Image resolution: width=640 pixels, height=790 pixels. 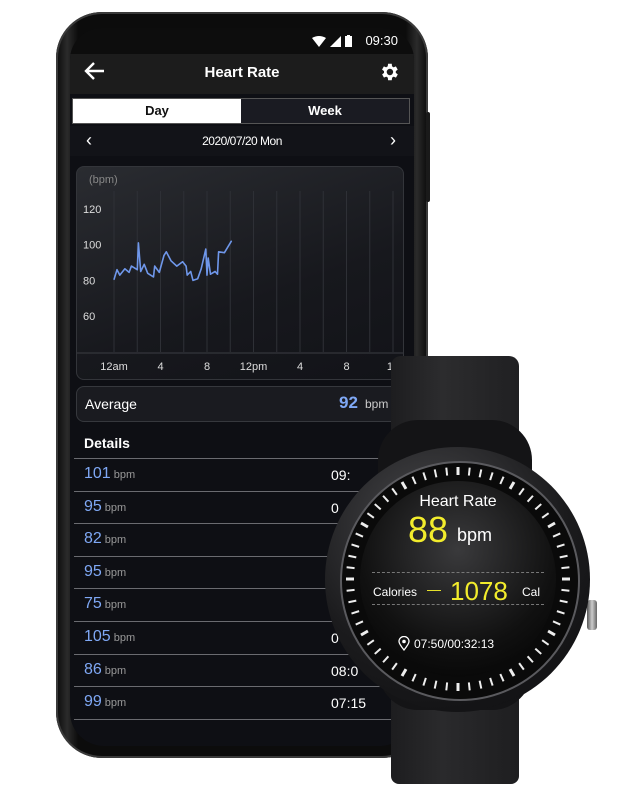 I want to click on detail-value: 86 bpm, so click(x=105, y=670).